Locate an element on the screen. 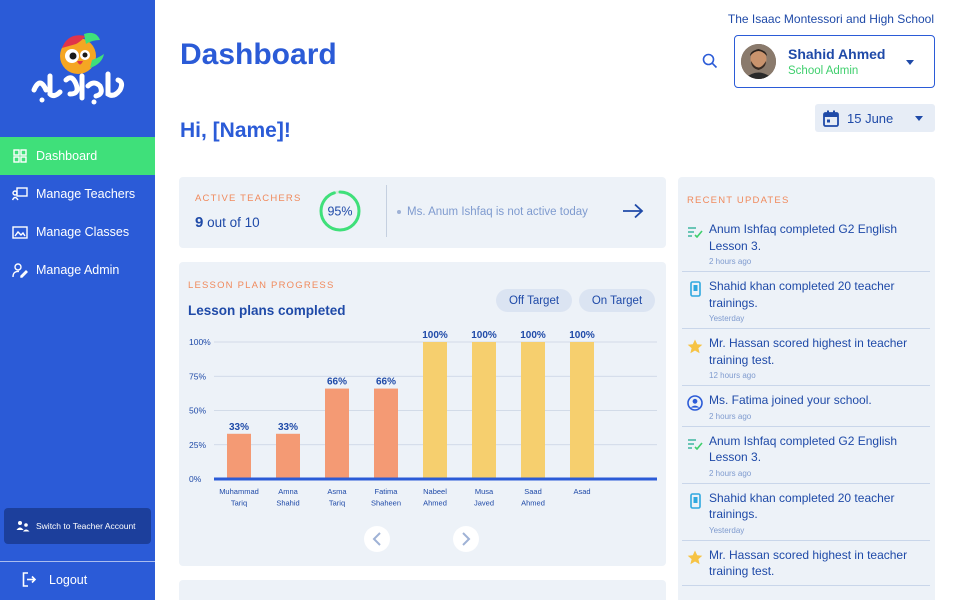  switch-users-icon is located at coordinates (23, 526).